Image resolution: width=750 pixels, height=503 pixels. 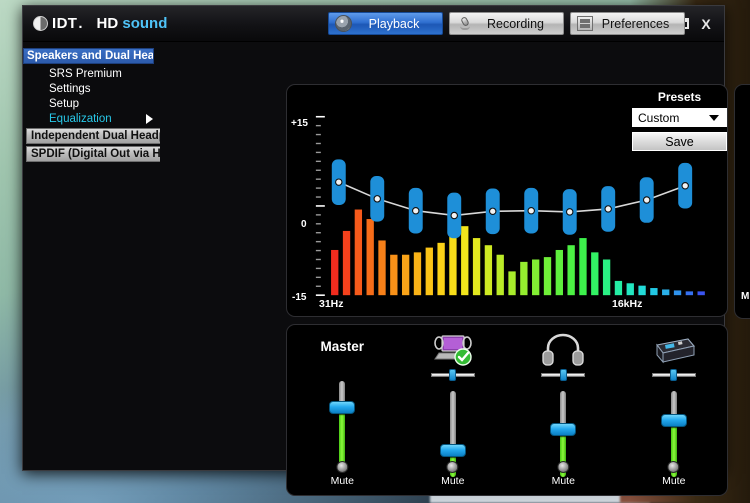 I want to click on sidebar-sub-list: SRS Premium Settings Setup Equalization, so click(x=91, y=96).